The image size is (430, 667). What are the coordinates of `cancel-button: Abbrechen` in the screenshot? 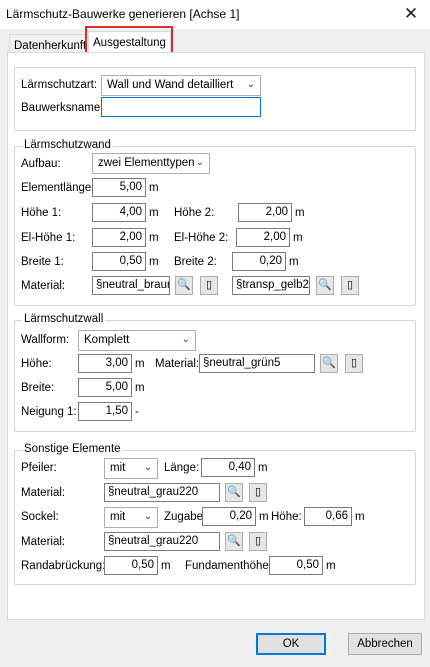 It's located at (385, 644).